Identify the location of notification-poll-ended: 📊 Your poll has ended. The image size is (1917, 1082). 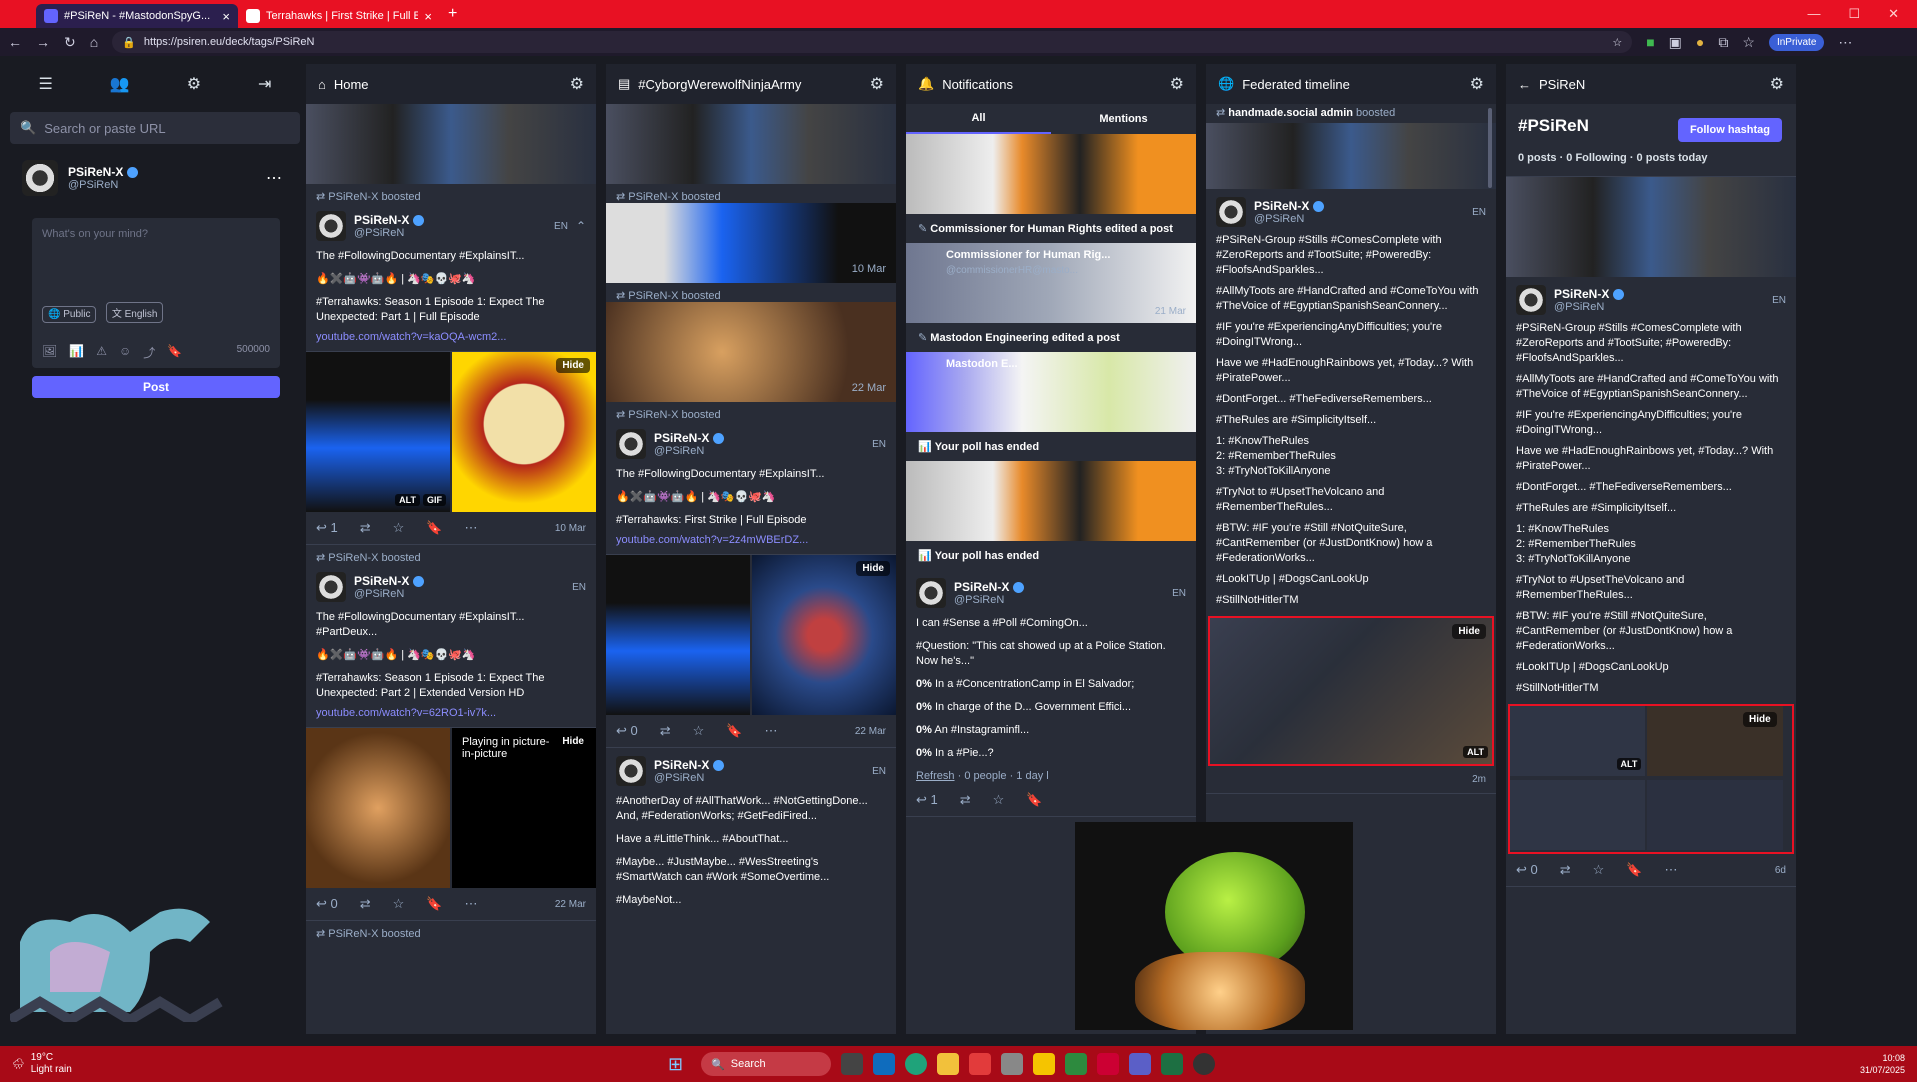
(1051, 555).